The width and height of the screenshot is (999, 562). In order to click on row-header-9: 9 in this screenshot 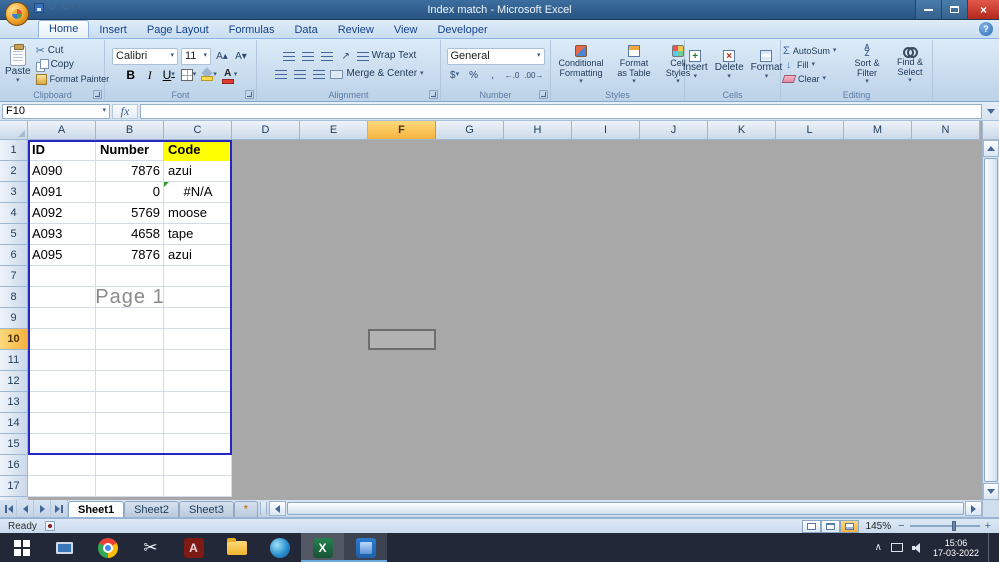, I will do `click(14, 318)`.